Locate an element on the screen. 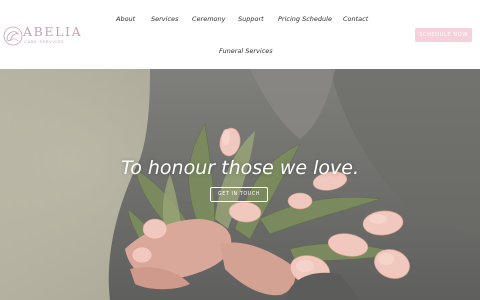 This screenshot has height=300, width=480. get-in-touch-button: GET IN TOUCH is located at coordinates (239, 194).